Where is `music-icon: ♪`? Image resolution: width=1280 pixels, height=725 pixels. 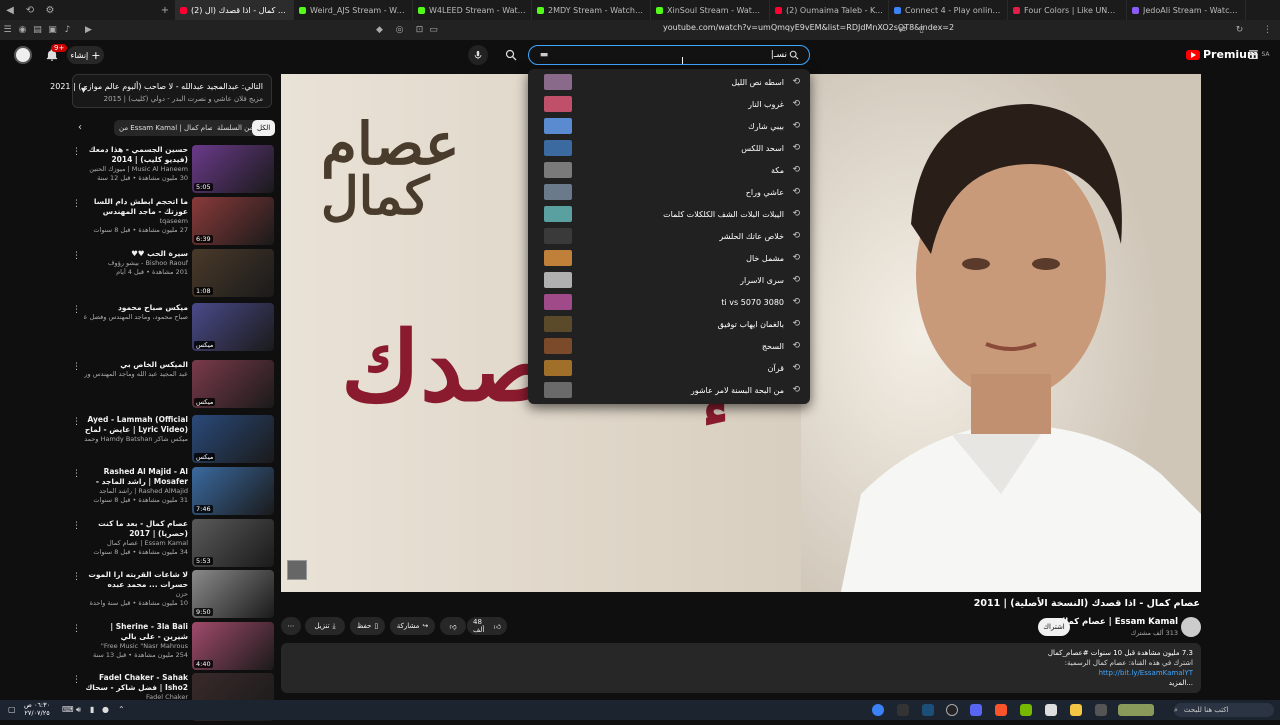
music-icon: ♪ is located at coordinates (67, 30).